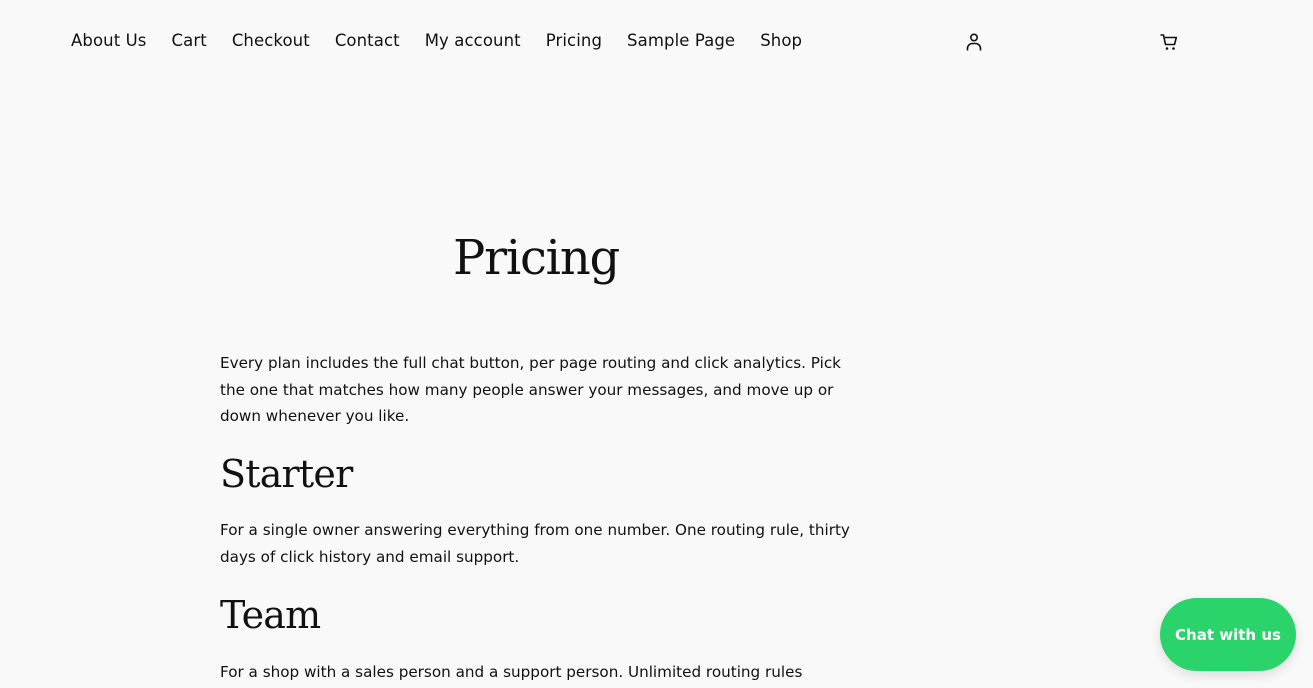 The image size is (1313, 688). What do you see at coordinates (286, 474) in the screenshot?
I see `starter-heading: Starter` at bounding box center [286, 474].